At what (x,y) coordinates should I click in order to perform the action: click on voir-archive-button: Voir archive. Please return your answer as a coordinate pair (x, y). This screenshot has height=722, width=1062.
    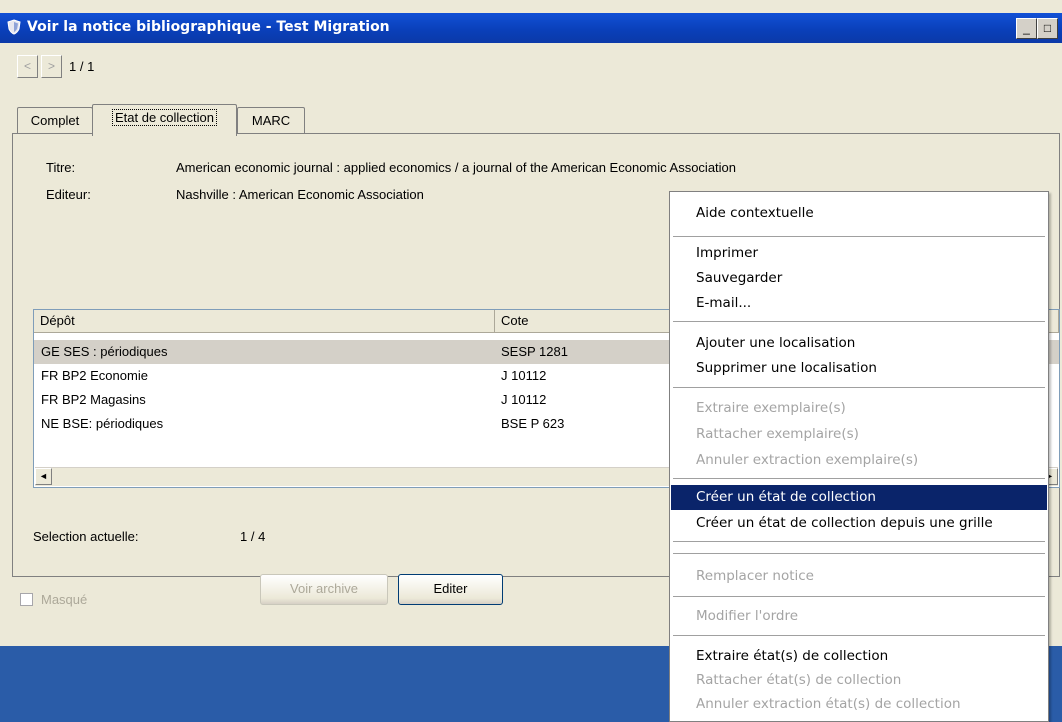
    Looking at the image, I should click on (324, 589).